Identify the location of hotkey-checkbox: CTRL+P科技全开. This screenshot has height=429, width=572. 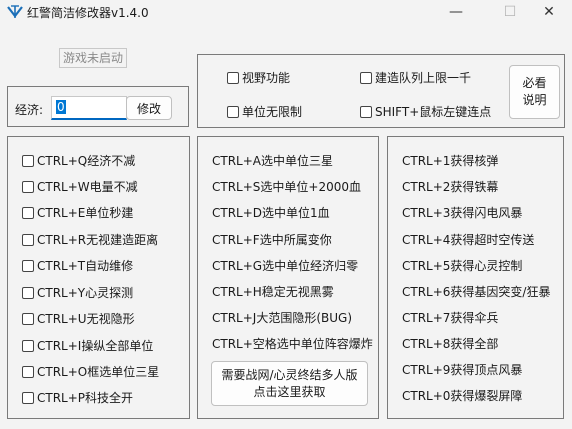
(77, 397).